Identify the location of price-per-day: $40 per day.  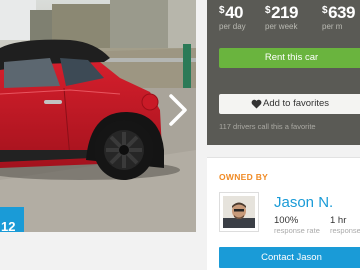
(232, 17).